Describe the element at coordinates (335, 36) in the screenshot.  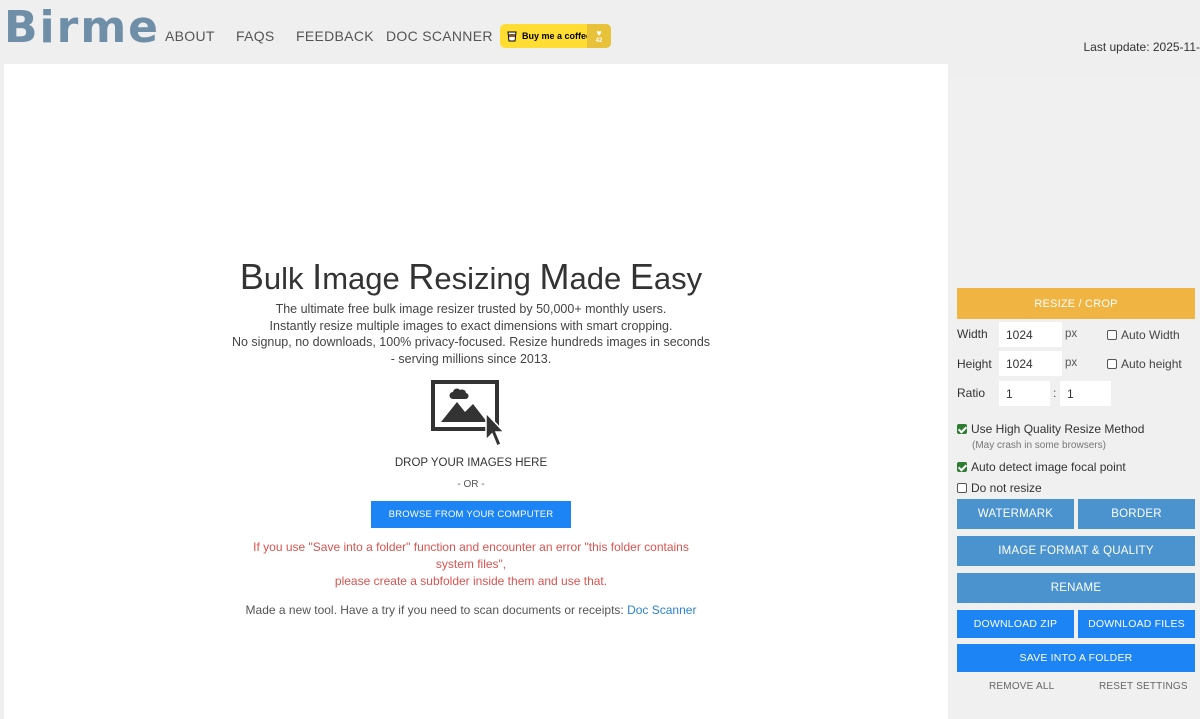
I see `nav-feedback: FEEDBACK` at that location.